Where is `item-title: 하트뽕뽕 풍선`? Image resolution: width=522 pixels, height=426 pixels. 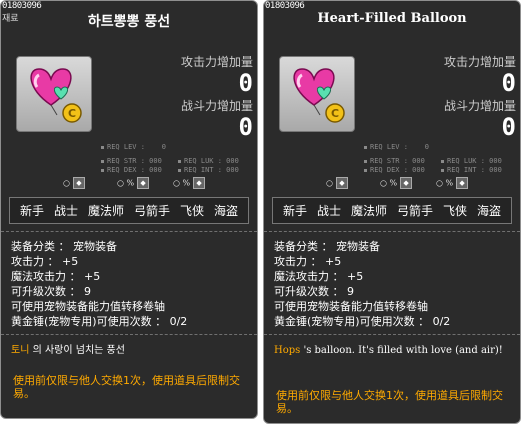 item-title: 하트뽕뽕 풍선 is located at coordinates (129, 22).